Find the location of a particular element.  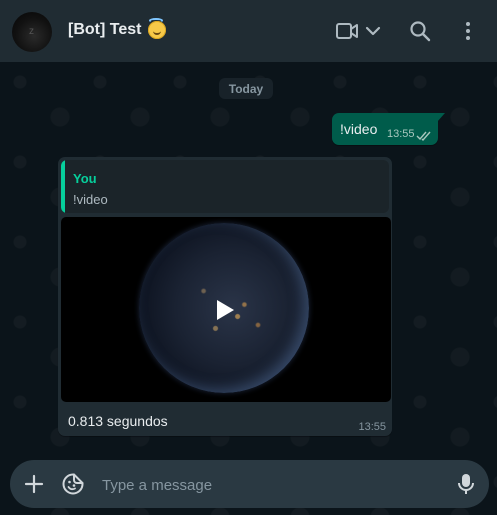

video-call-icon is located at coordinates (347, 33).